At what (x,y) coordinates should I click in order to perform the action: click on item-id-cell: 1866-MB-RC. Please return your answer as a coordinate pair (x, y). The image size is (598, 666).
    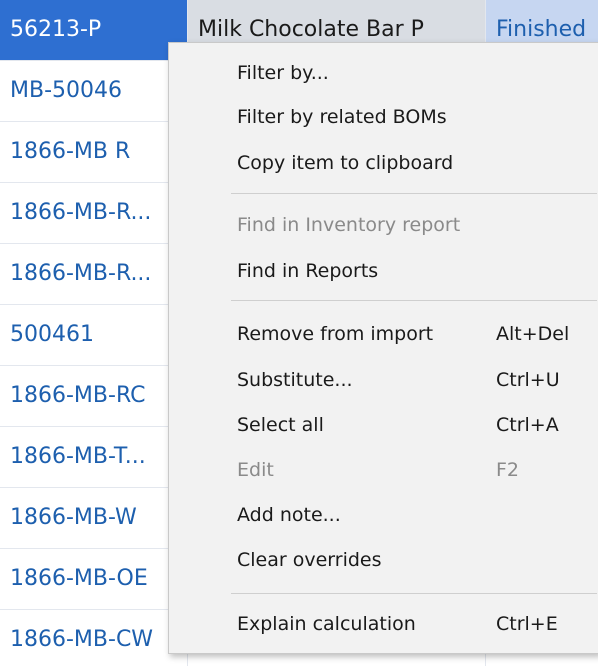
    Looking at the image, I should click on (94, 396).